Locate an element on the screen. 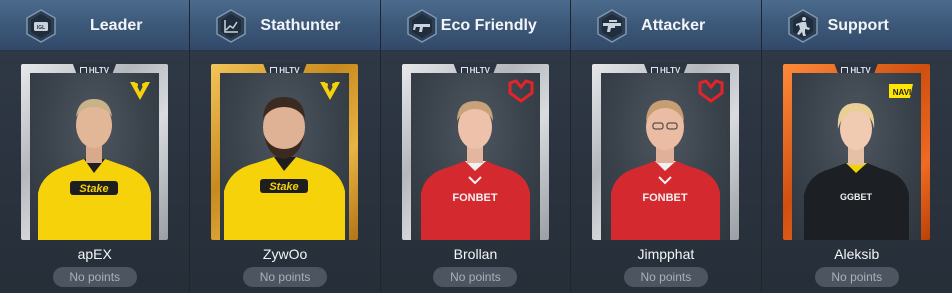 Image resolution: width=952 pixels, height=293 pixels. navi-logo: NAVI is located at coordinates (900, 91).